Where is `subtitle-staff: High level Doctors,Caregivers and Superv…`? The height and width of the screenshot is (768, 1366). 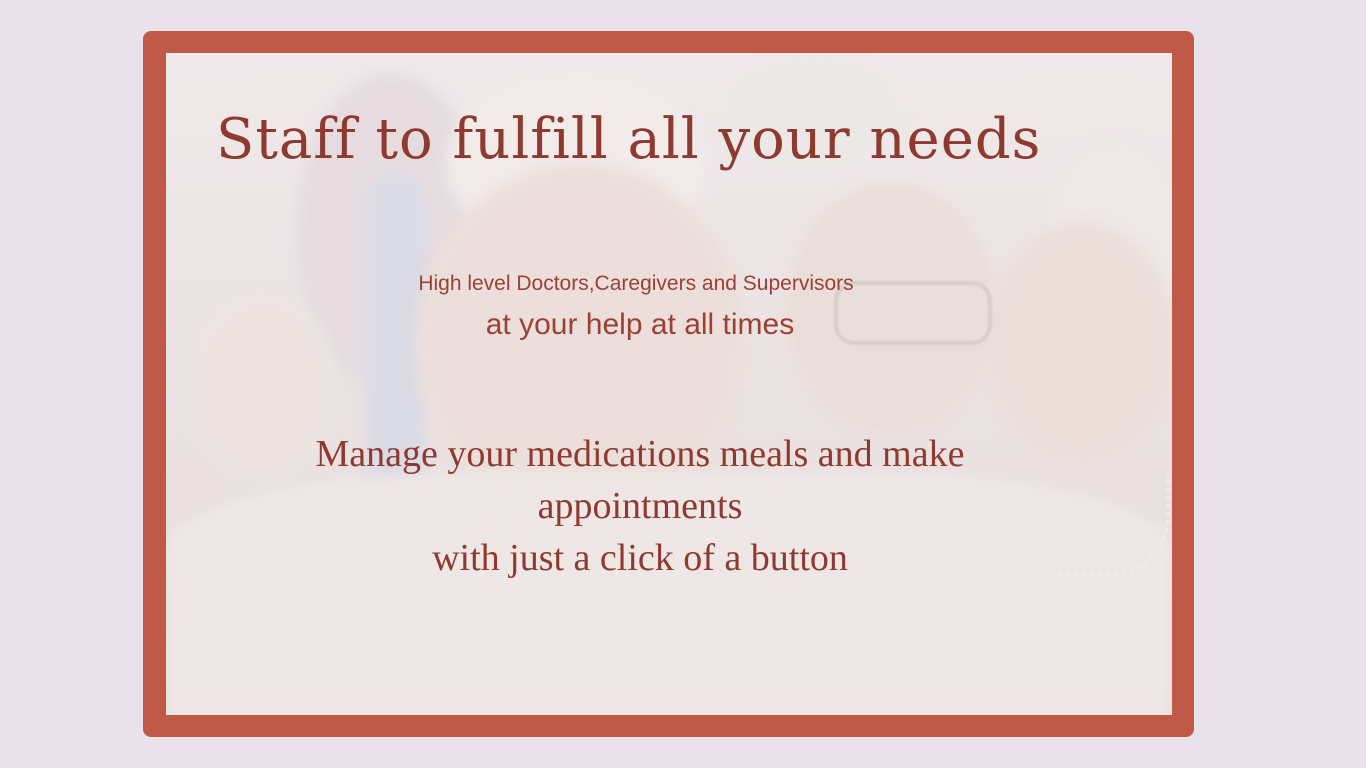
subtitle-staff: High level Doctors,Caregivers and Superv… is located at coordinates (636, 283).